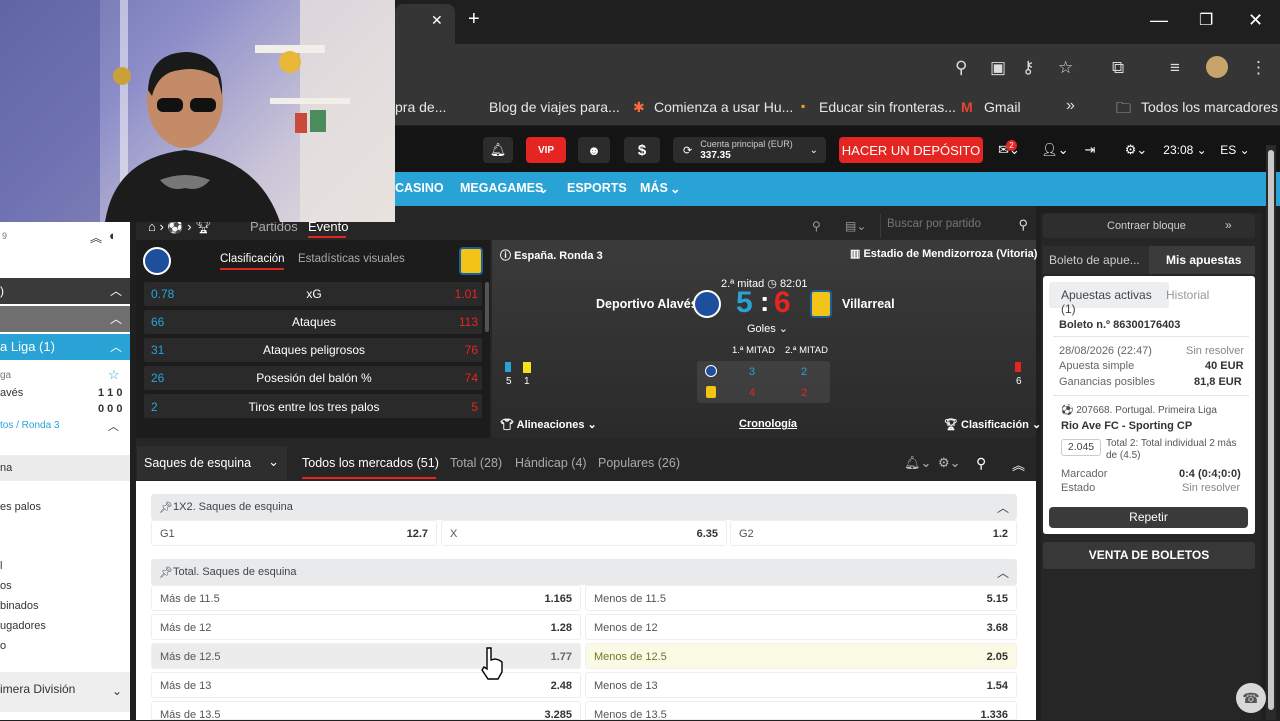 This screenshot has width=1280, height=721. I want to click on tab-handicap: Hándicap (4), so click(551, 463).